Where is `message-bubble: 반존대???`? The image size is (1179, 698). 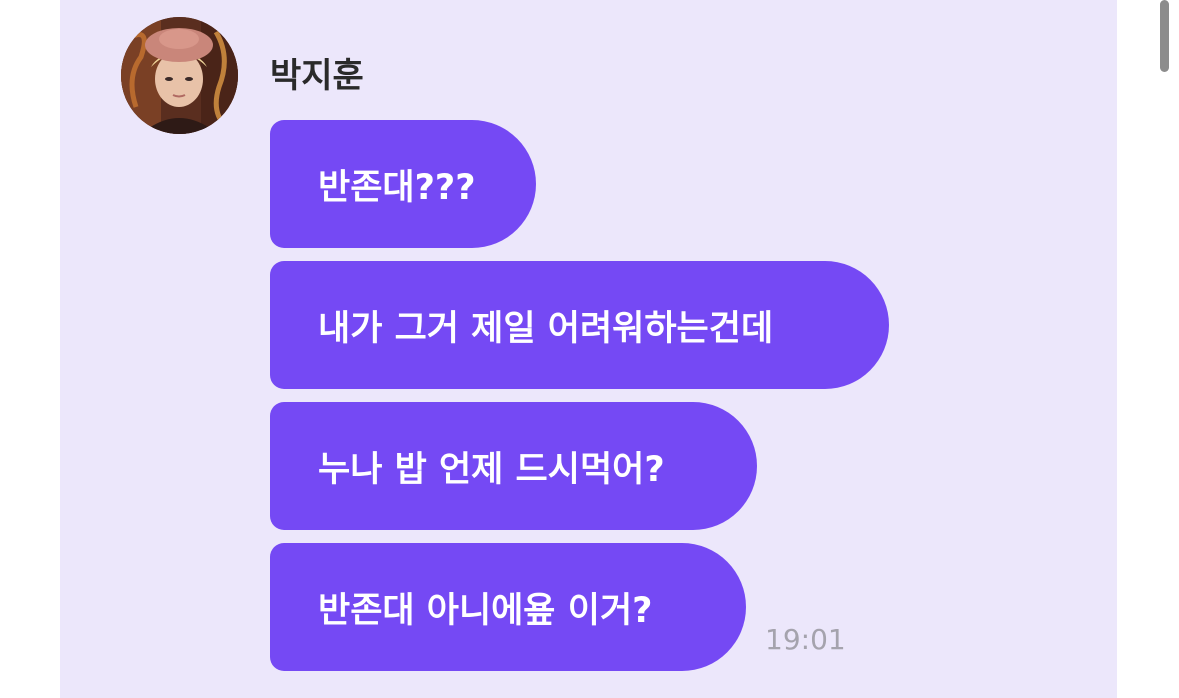
message-bubble: 반존대??? is located at coordinates (403, 184).